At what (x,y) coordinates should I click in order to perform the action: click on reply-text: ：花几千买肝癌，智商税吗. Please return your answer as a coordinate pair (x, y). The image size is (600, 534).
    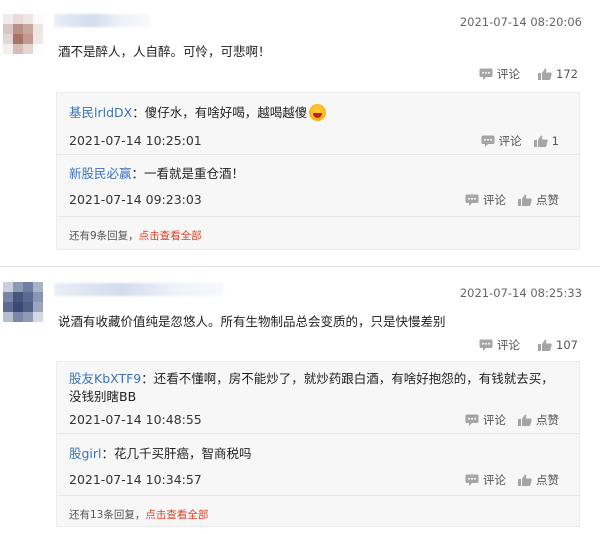
    Looking at the image, I should click on (176, 453).